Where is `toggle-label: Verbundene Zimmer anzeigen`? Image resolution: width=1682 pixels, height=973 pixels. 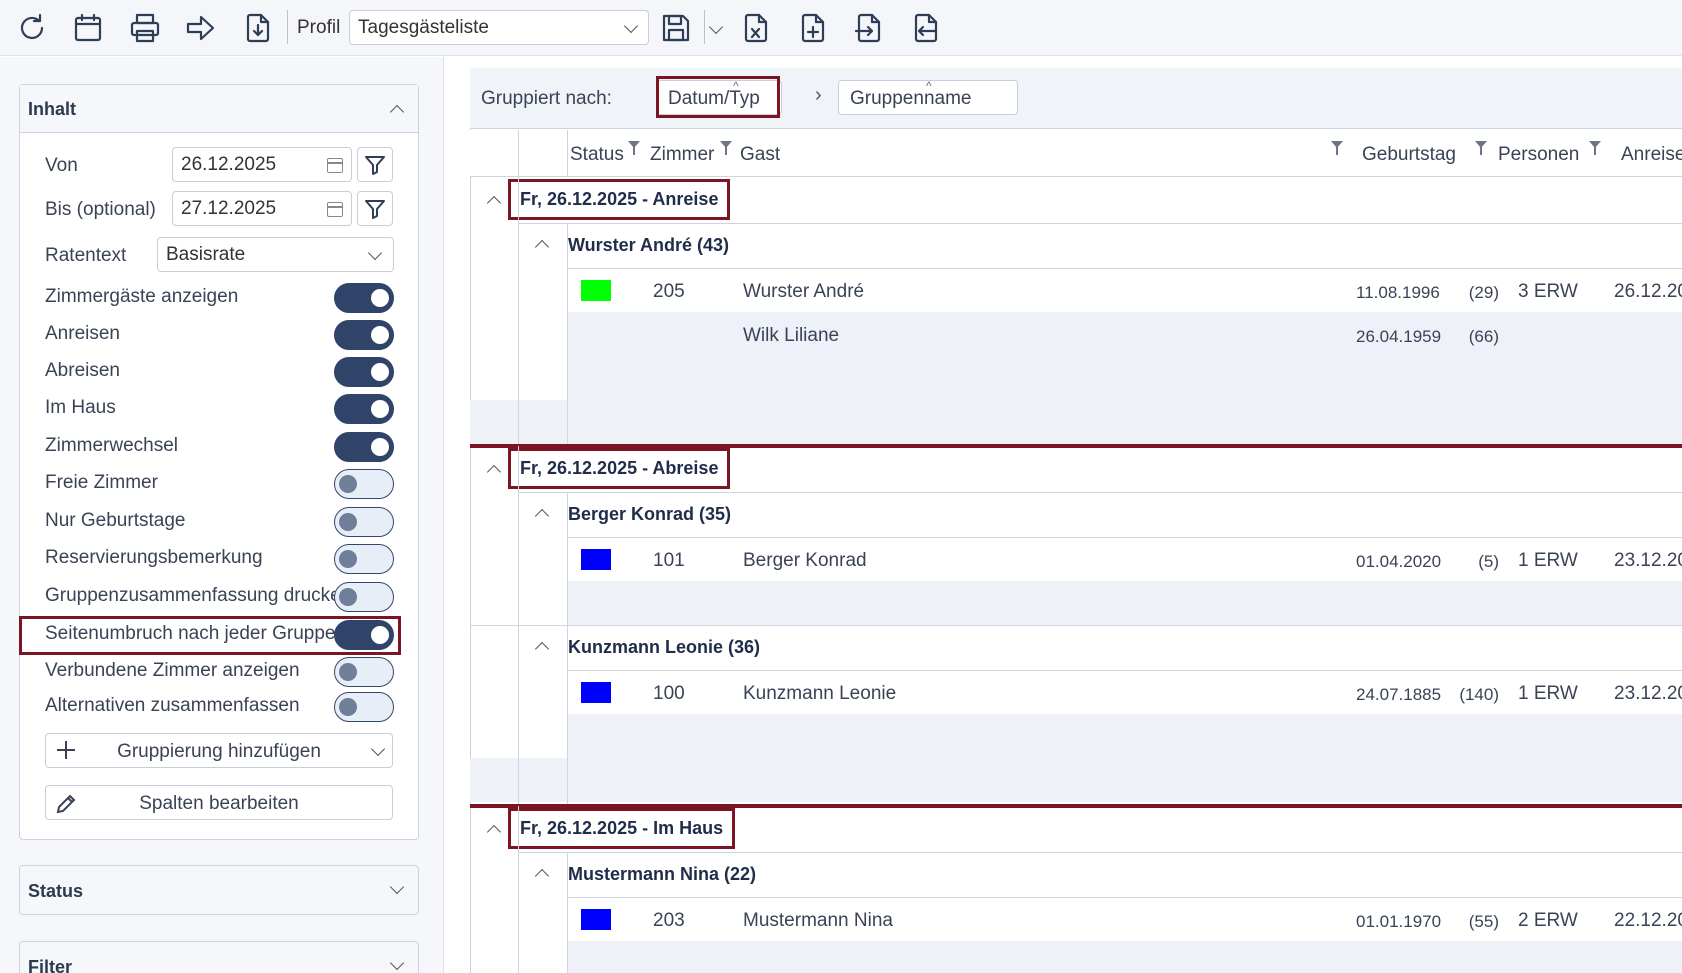 toggle-label: Verbundene Zimmer anzeigen is located at coordinates (172, 670).